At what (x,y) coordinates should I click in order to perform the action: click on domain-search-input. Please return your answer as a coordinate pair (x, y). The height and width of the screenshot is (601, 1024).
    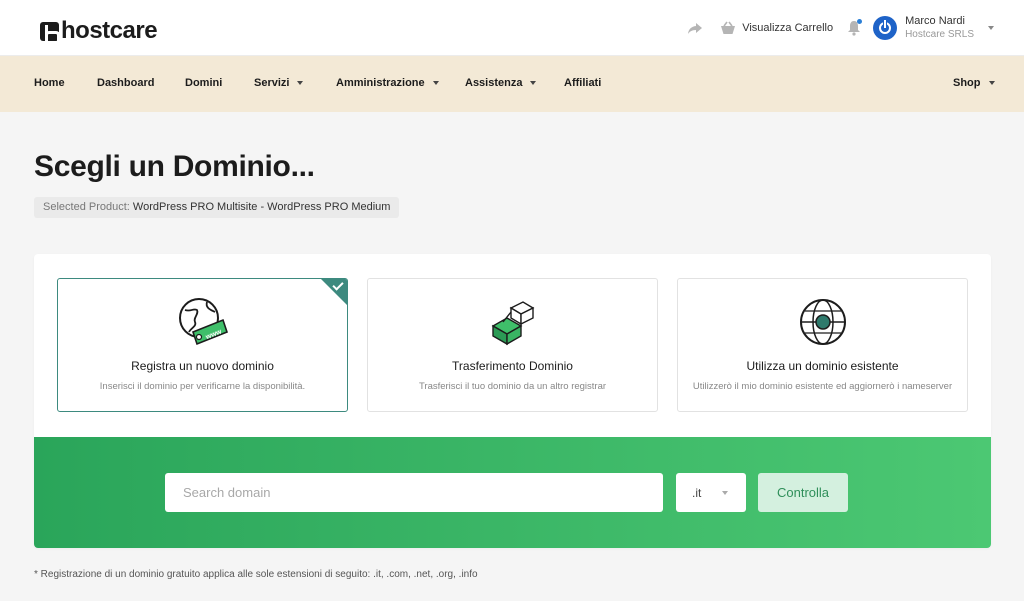
    Looking at the image, I should click on (414, 492).